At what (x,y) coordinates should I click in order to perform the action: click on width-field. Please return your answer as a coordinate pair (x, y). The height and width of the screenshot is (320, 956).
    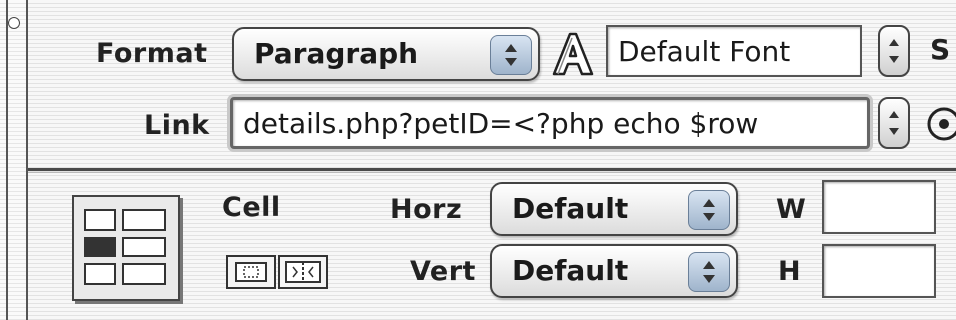
    Looking at the image, I should click on (879, 207).